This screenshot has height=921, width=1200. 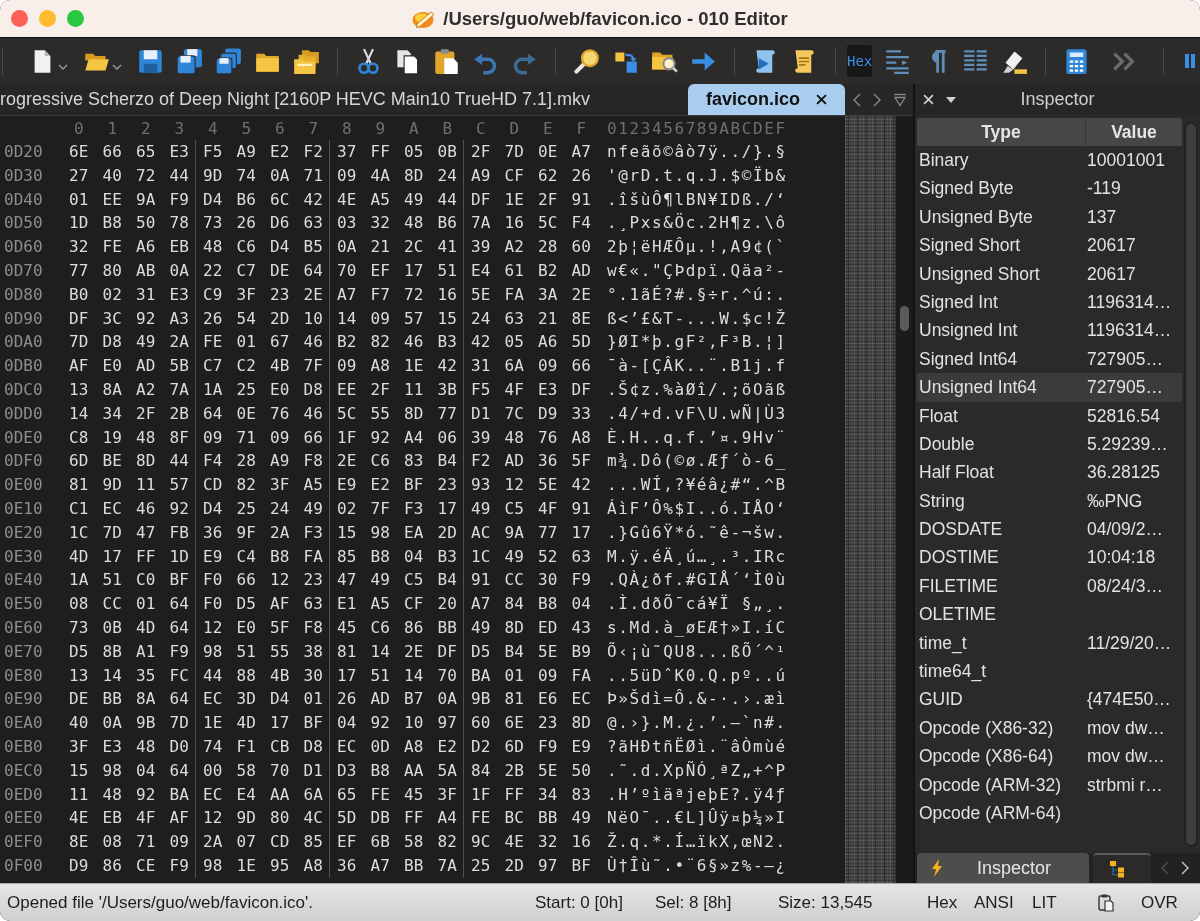 I want to click on byte-value: 49, so click(x=581, y=818).